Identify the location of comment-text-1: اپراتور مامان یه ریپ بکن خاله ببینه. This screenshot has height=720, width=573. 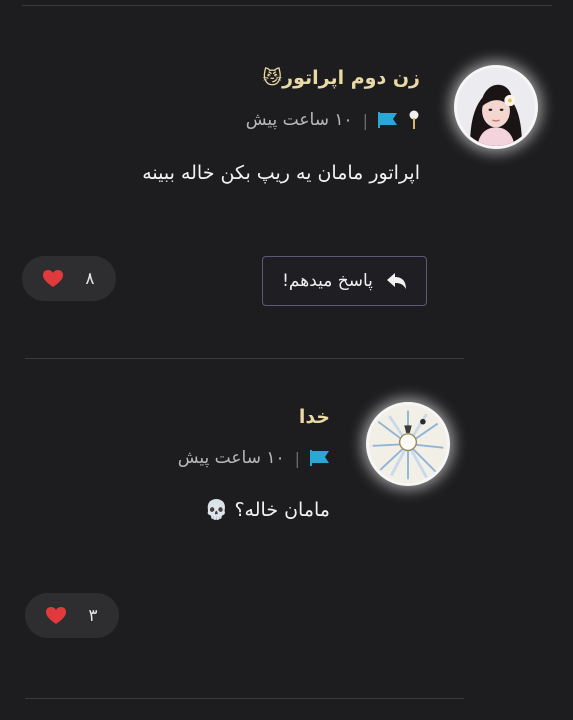
(281, 173).